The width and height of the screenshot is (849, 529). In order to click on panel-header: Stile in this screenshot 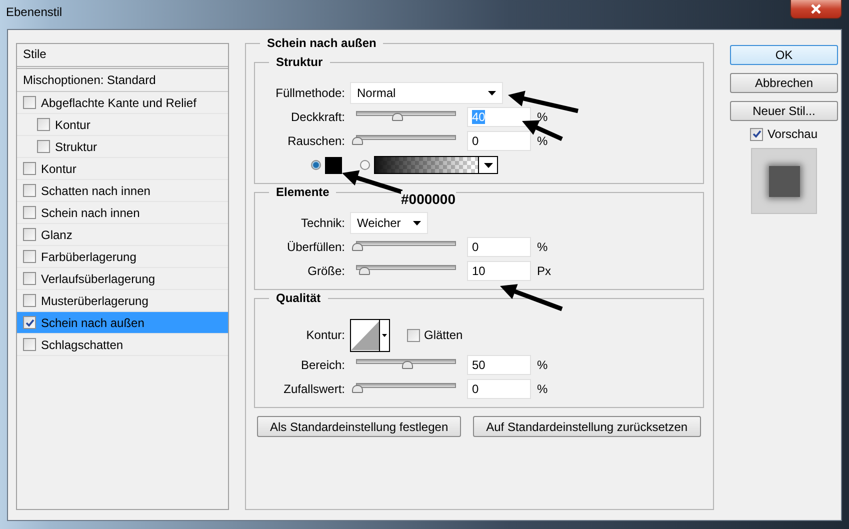, I will do `click(122, 56)`.